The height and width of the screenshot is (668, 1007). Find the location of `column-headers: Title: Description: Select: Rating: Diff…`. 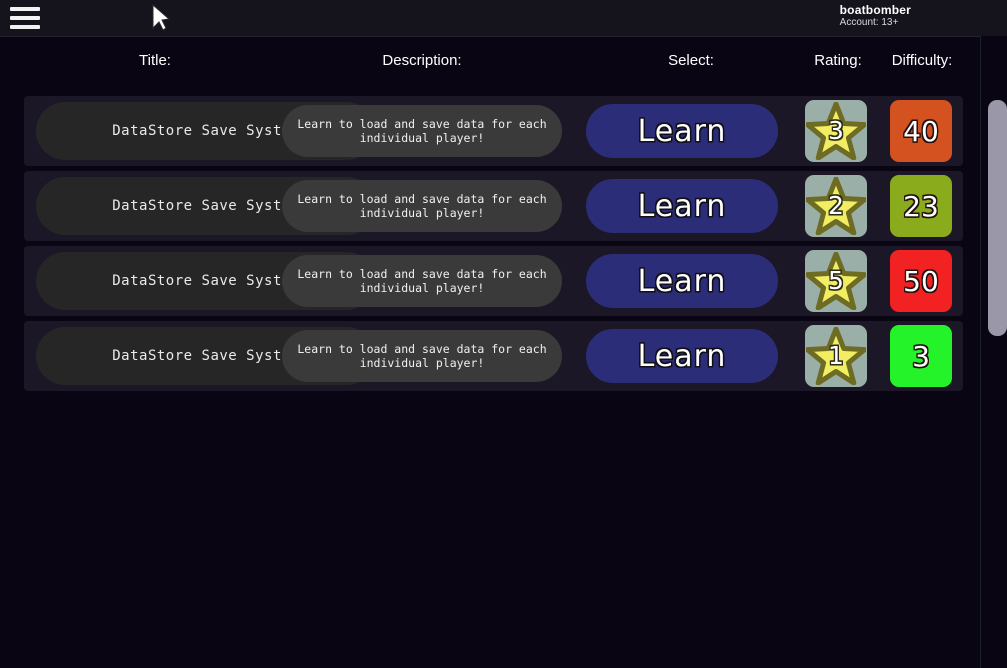

column-headers: Title: Description: Select: Rating: Diff… is located at coordinates (490, 62).